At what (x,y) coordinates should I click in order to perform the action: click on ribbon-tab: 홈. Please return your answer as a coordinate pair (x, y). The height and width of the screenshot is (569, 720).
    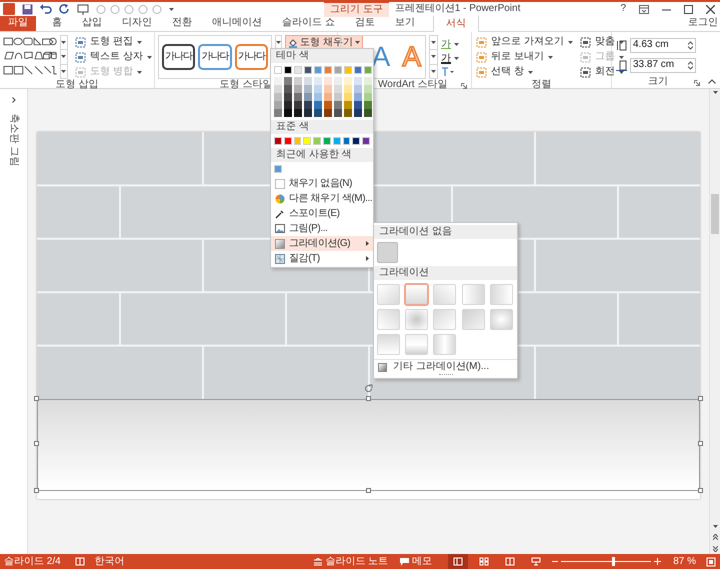
    Looking at the image, I should click on (57, 23).